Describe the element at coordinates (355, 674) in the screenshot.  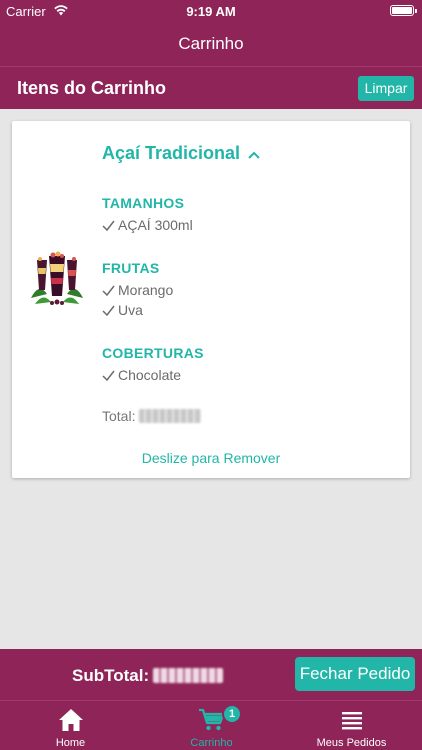
I see `close-order-button: Fechar Pedido` at that location.